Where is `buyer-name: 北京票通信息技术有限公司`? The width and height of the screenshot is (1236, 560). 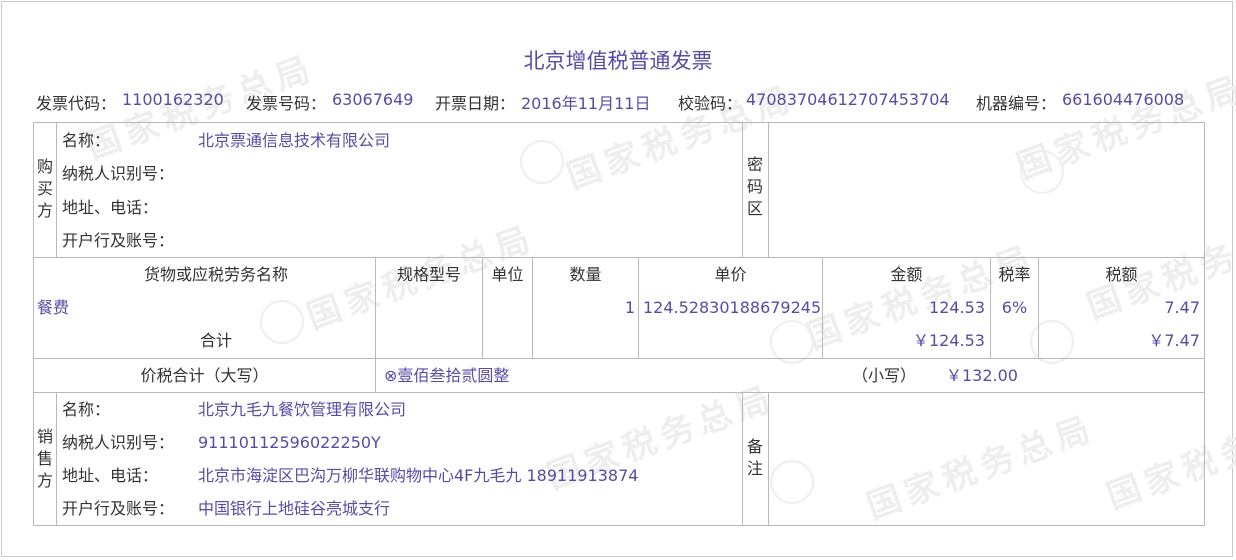
buyer-name: 北京票通信息技术有限公司 is located at coordinates (294, 140).